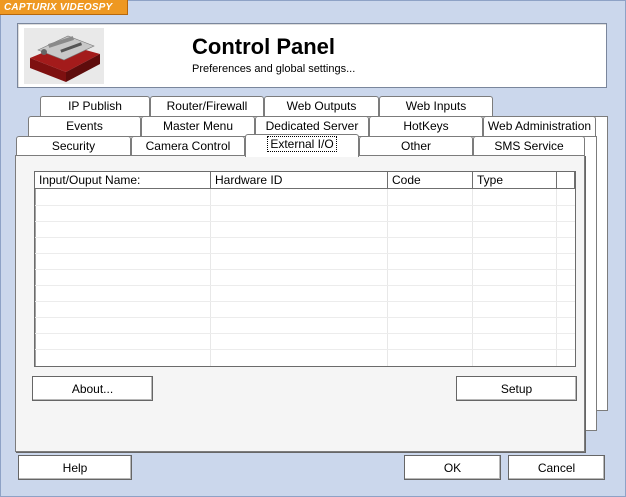 This screenshot has width=626, height=497. I want to click on column-header-name: Input/Ouput Name:, so click(123, 180).